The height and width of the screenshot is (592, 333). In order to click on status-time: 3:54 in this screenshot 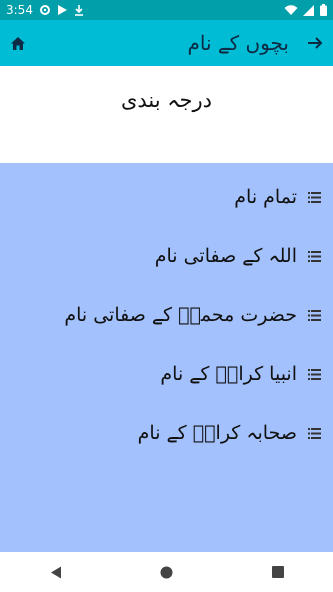, I will do `click(19, 10)`.